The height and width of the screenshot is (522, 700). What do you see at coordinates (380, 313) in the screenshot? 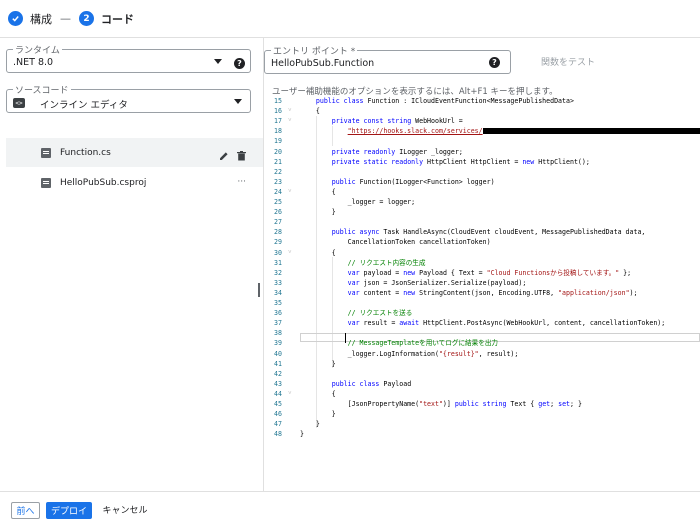
I see `code-text: // リクエストを送る` at bounding box center [380, 313].